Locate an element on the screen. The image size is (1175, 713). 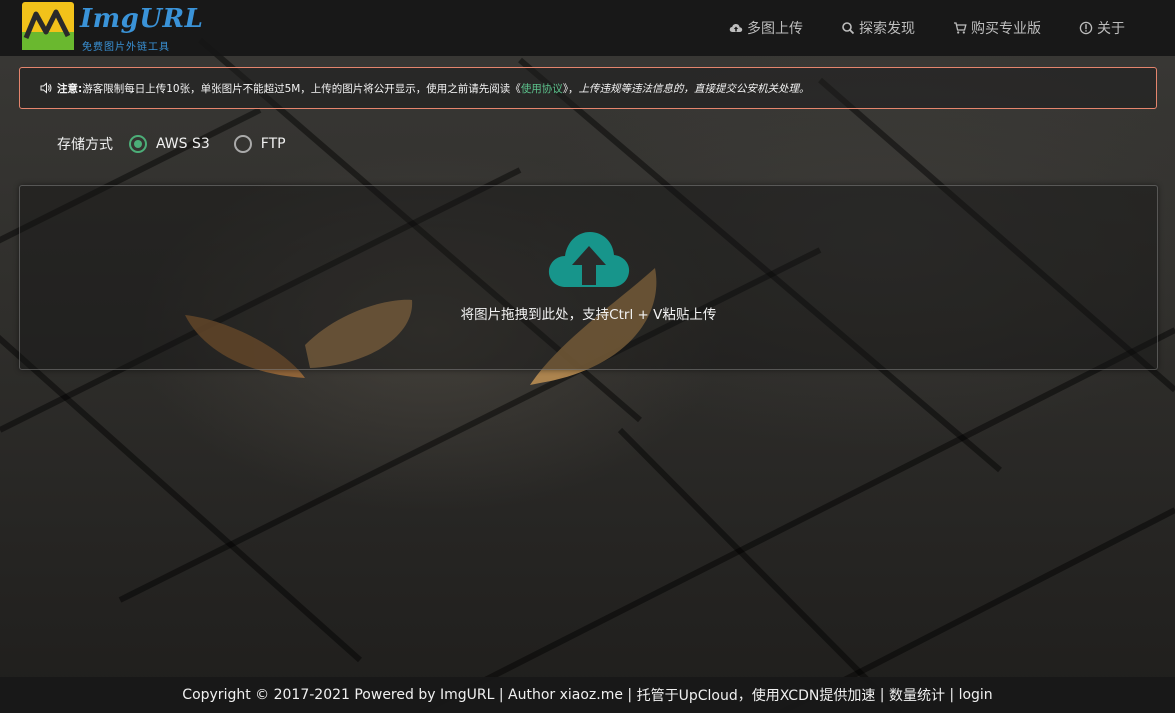
nav-label: 关于 is located at coordinates (1111, 29).